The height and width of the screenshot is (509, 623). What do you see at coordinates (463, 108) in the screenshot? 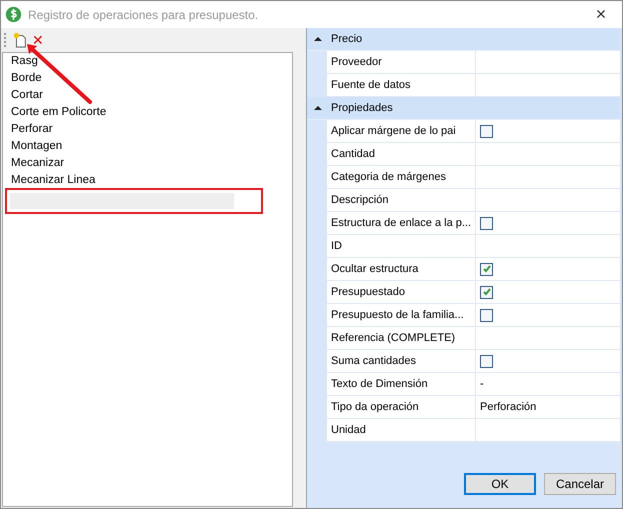
I see `category-header: Propiedades` at bounding box center [463, 108].